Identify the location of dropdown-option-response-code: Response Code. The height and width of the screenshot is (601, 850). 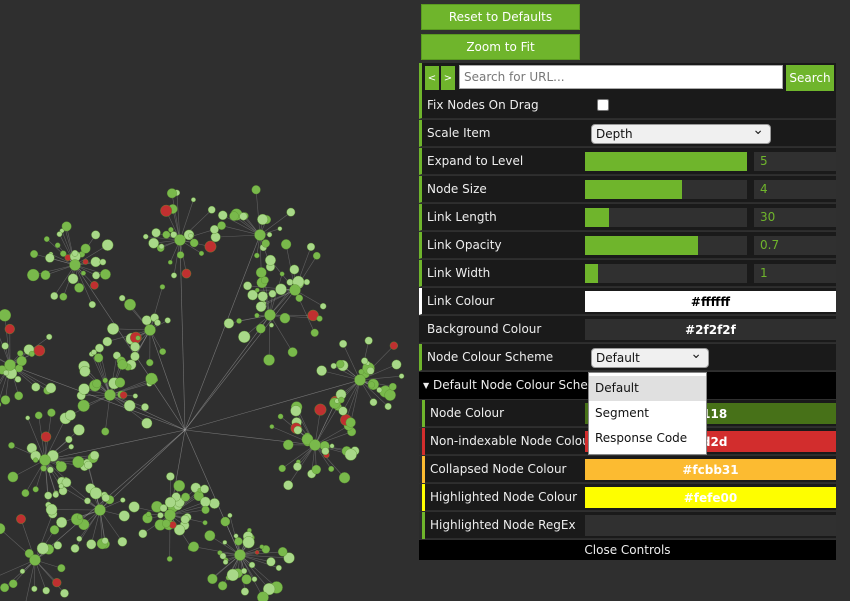
(647, 438).